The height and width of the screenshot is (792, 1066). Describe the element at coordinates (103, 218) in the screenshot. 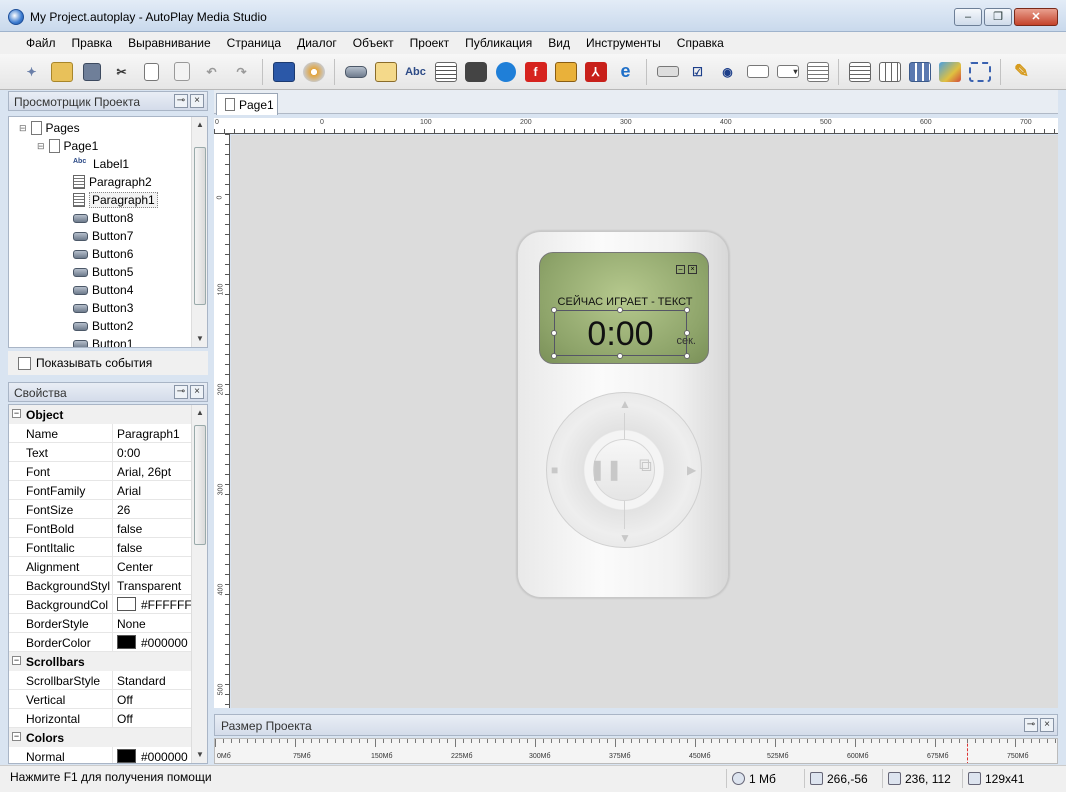

I see `tree-item-button8: Button8` at that location.